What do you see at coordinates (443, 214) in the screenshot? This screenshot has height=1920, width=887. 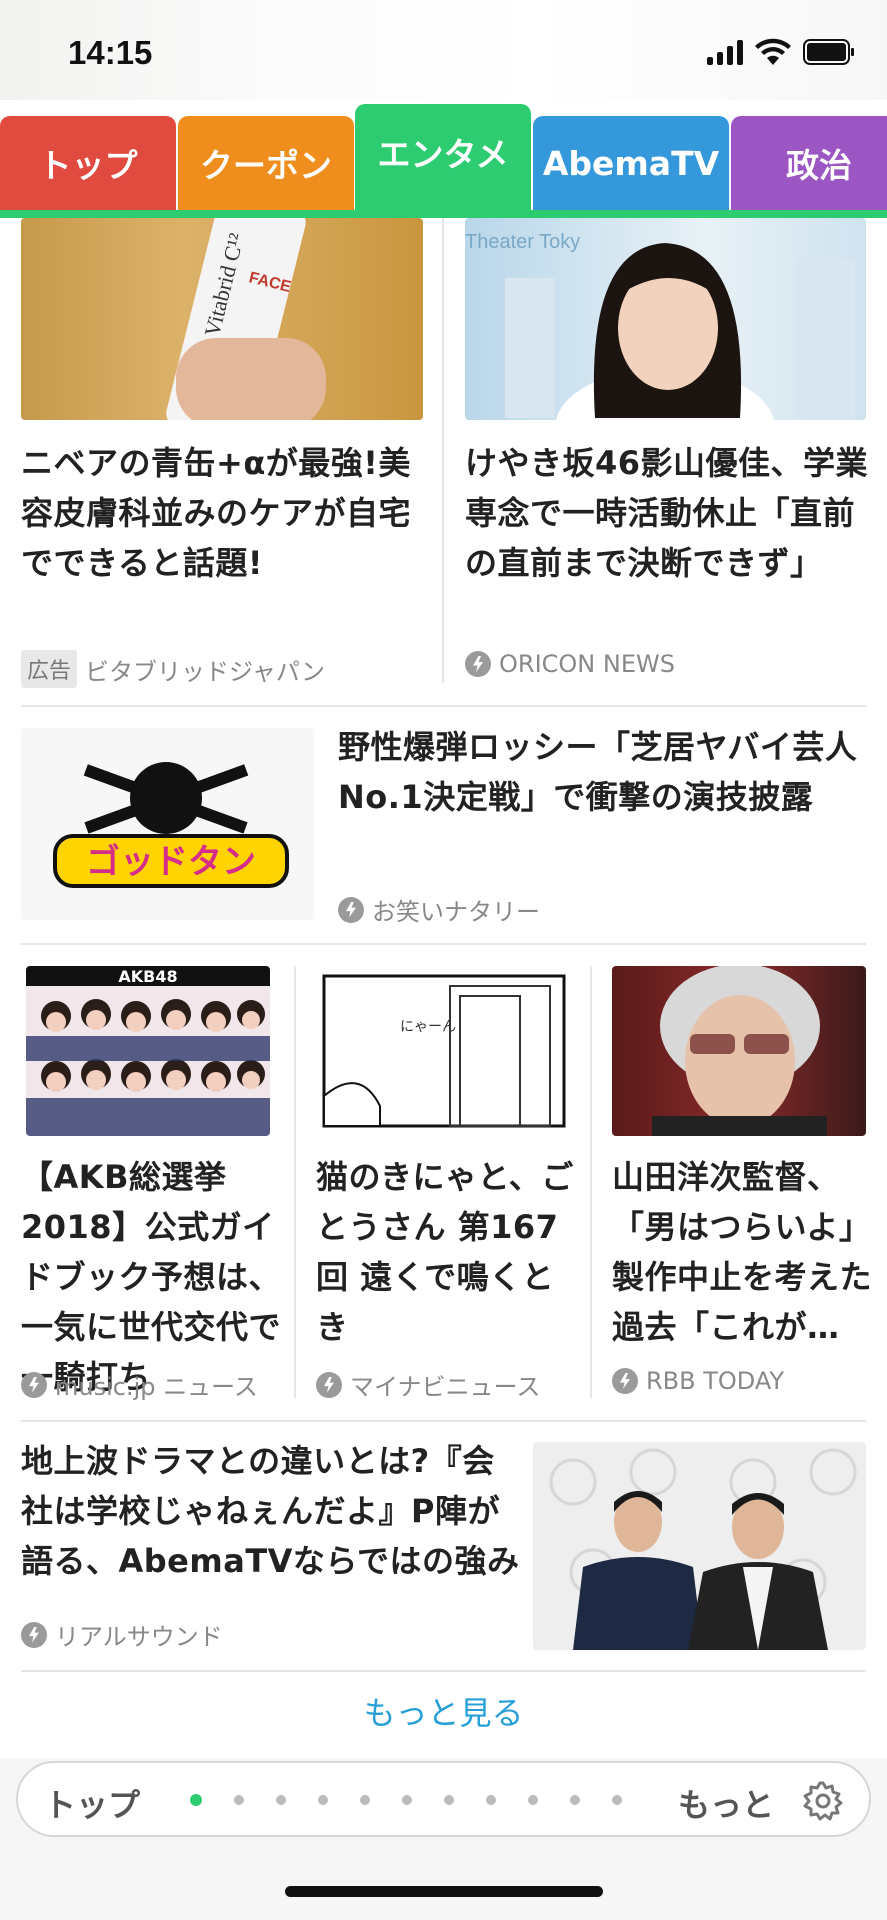 I see `active-tab-underline` at bounding box center [443, 214].